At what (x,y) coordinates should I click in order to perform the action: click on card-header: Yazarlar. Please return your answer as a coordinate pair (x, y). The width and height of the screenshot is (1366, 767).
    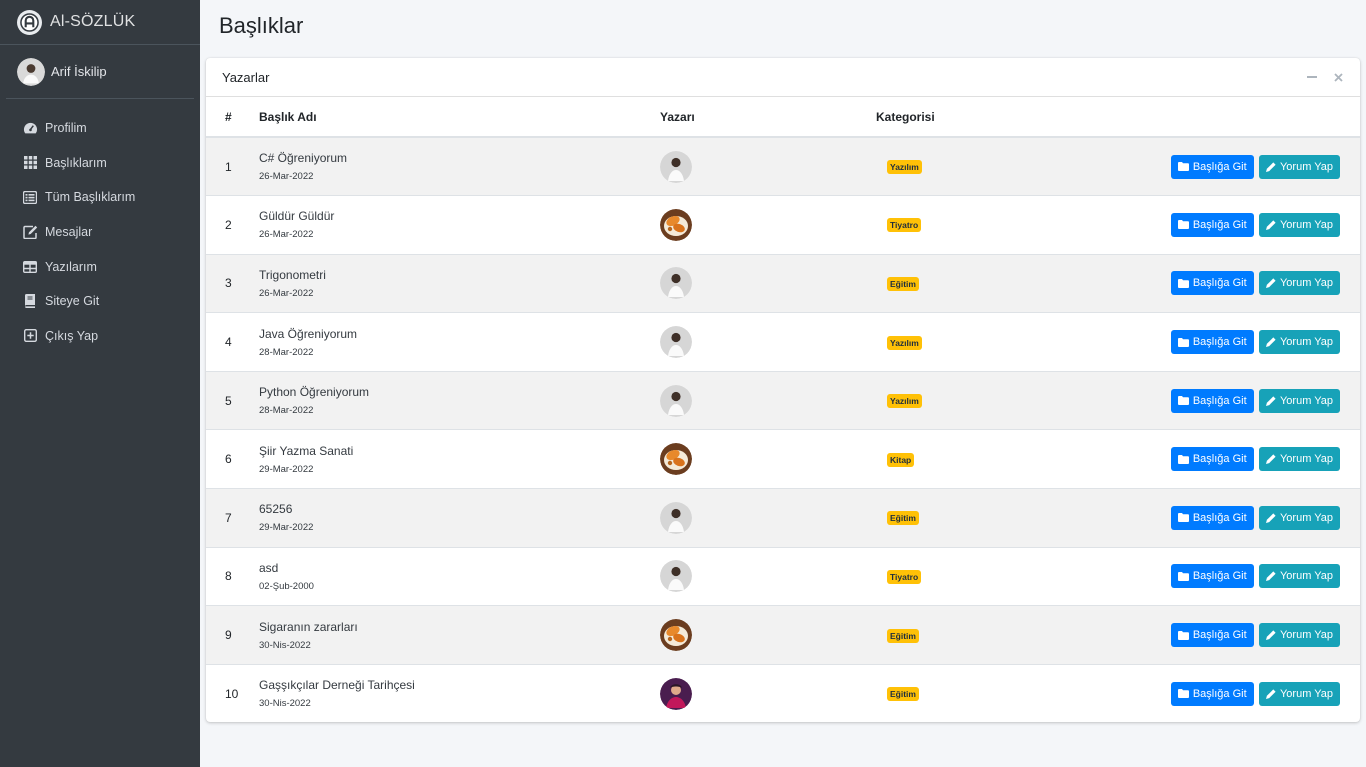
    Looking at the image, I should click on (783, 77).